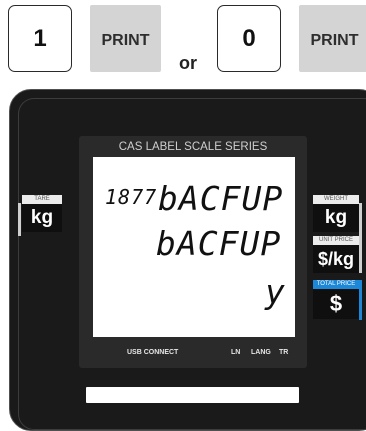 The image size is (366, 431). I want to click on key-0-button: 0, so click(249, 38).